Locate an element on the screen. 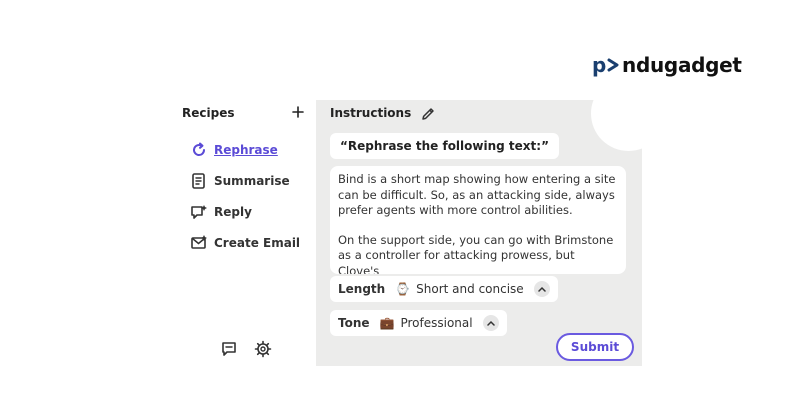 This screenshot has height=400, width=800. brand-logo-part2: ndugadget is located at coordinates (682, 65).